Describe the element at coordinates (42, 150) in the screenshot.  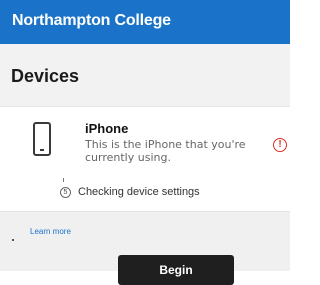
I see `phone-home-indicator` at that location.